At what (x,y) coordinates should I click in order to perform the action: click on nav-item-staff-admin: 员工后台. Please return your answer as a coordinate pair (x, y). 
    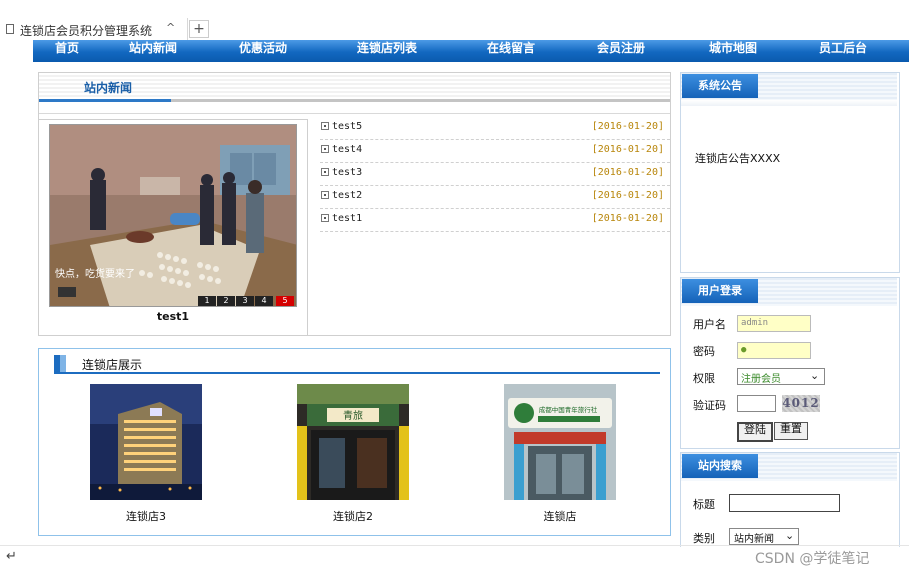
    Looking at the image, I should click on (843, 50).